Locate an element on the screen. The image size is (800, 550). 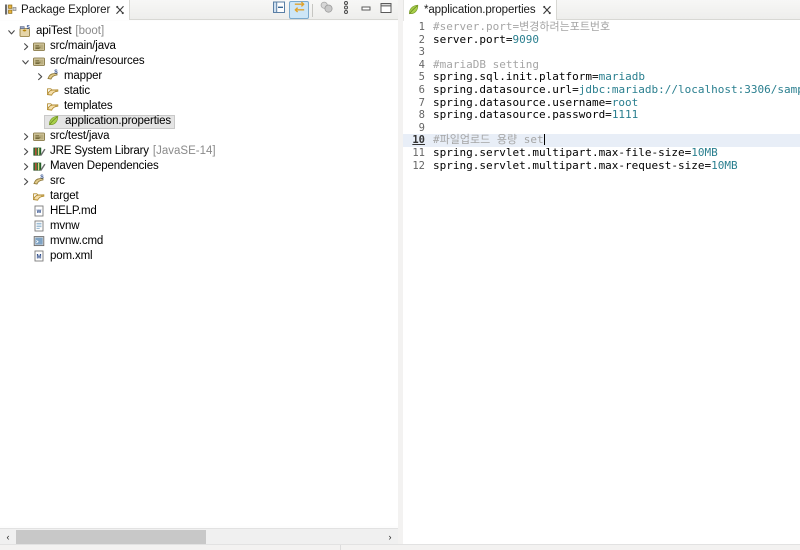
tree-item-label: pom.xml is located at coordinates (71, 256).